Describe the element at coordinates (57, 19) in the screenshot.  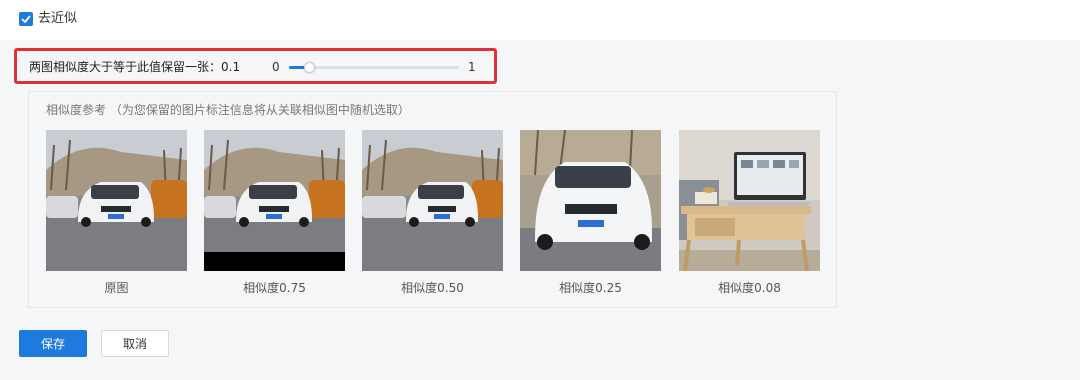
I see `dedupe-label: 去近似` at that location.